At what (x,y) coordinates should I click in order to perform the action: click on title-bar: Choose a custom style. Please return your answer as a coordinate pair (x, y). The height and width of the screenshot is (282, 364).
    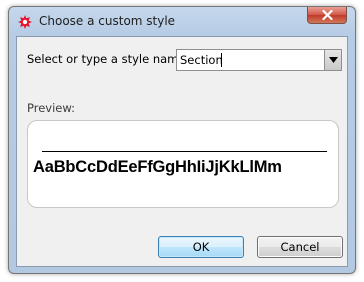
    Looking at the image, I should click on (182, 21).